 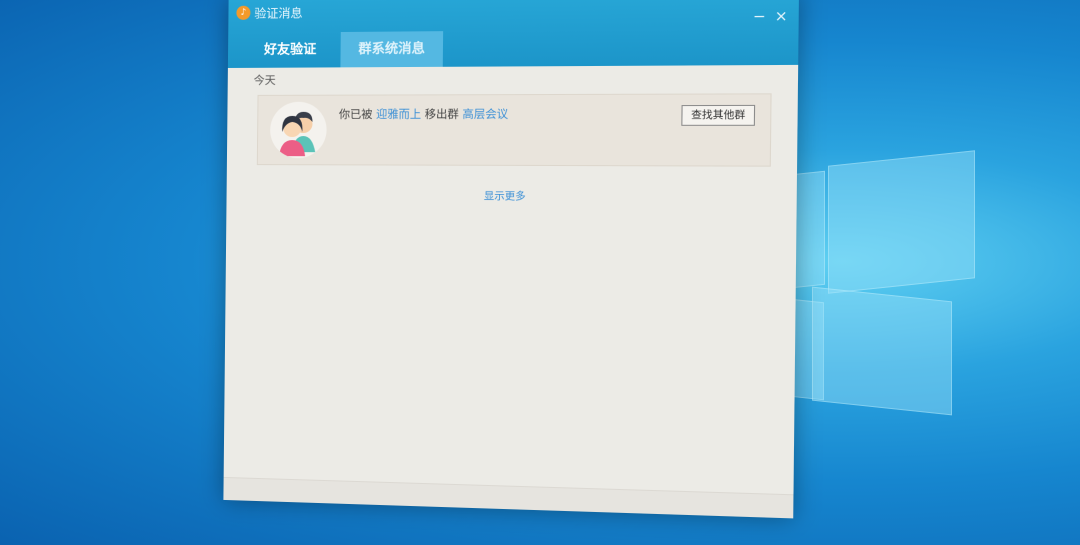 What do you see at coordinates (398, 114) in the screenshot?
I see `actor-link: 迎雅而上` at bounding box center [398, 114].